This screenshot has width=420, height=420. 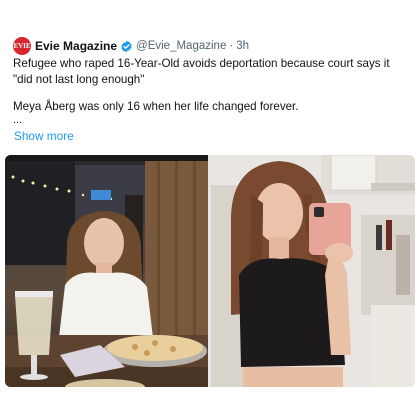 What do you see at coordinates (22, 46) in the screenshot?
I see `avatar: EVIE` at bounding box center [22, 46].